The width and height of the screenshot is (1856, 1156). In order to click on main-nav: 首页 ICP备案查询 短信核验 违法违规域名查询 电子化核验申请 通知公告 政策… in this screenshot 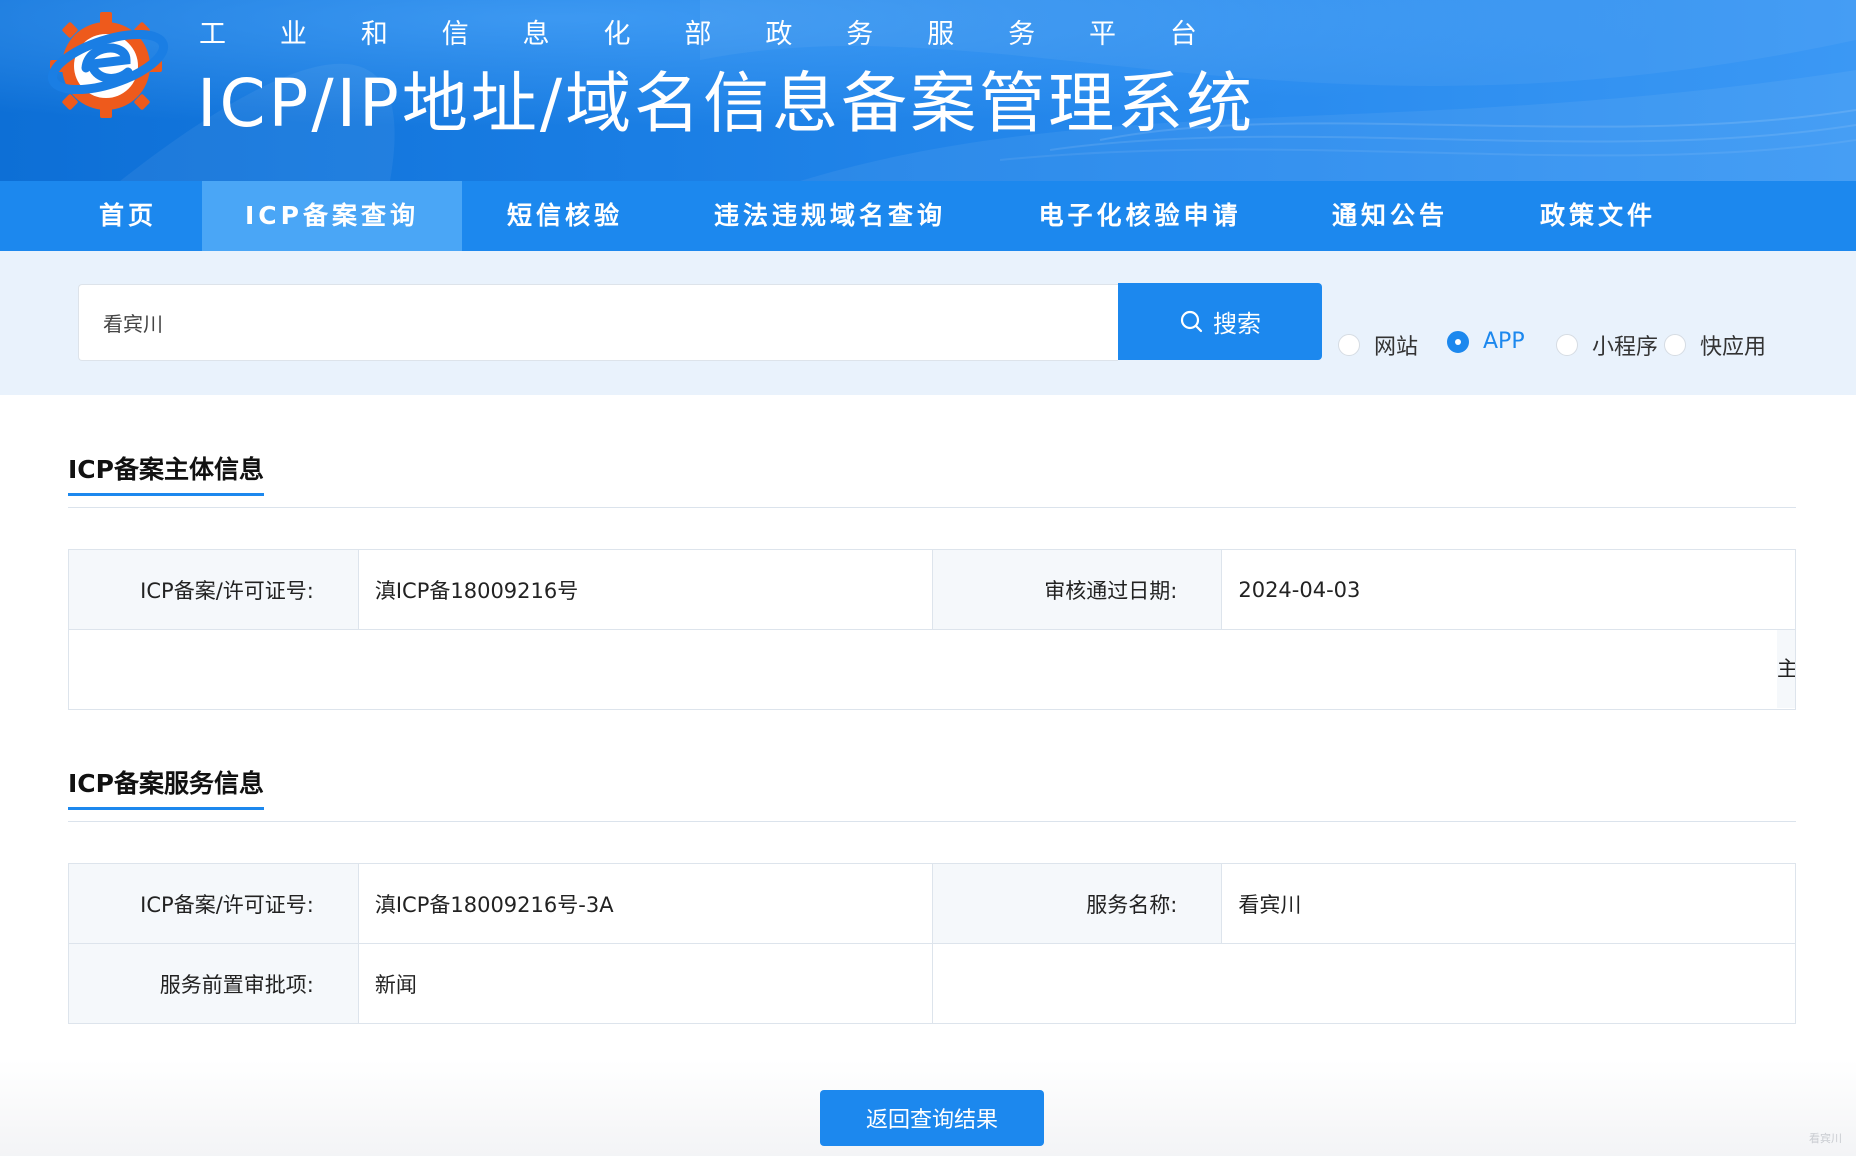, I will do `click(928, 216)`.